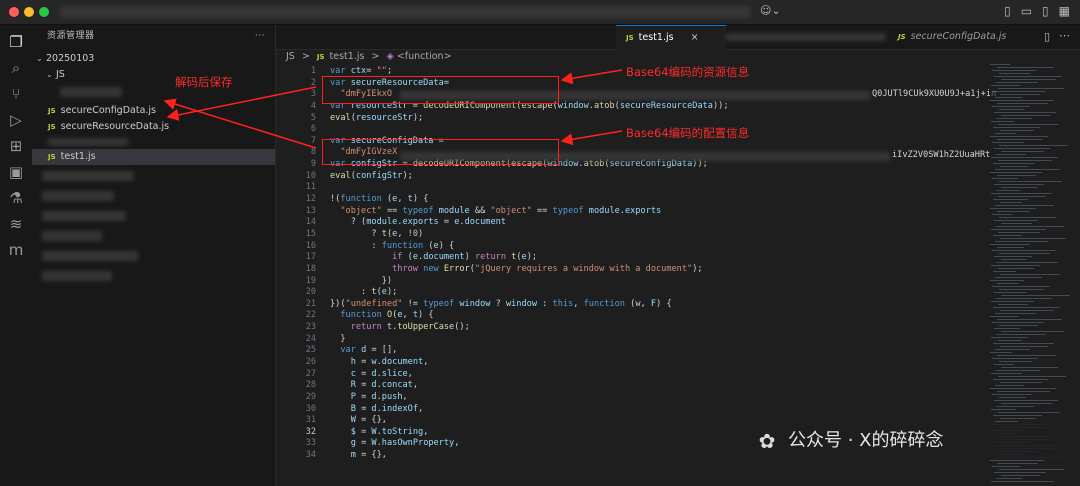  I want to click on blurred-tab, so click(806, 37).